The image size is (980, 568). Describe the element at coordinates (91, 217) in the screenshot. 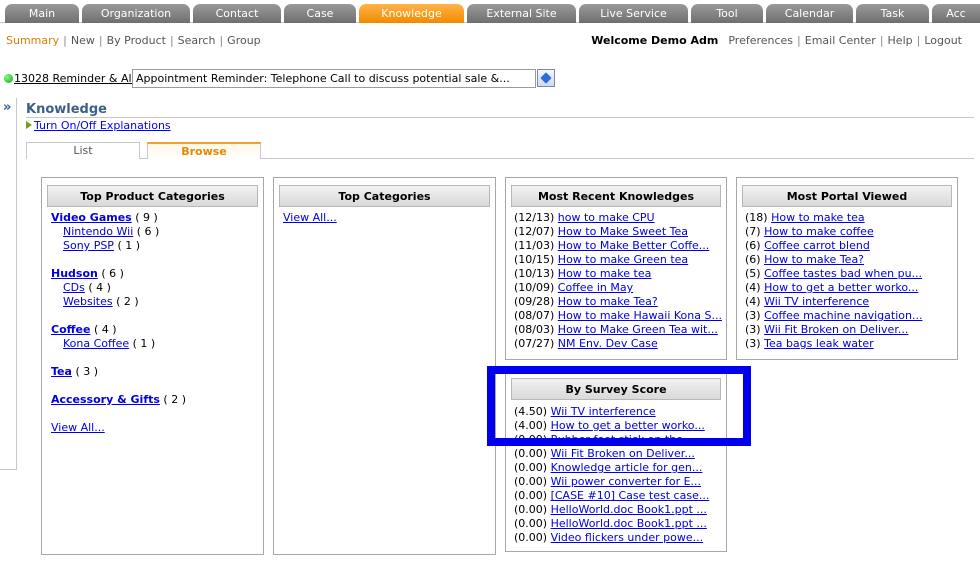

I see `category-link: Video Games` at that location.